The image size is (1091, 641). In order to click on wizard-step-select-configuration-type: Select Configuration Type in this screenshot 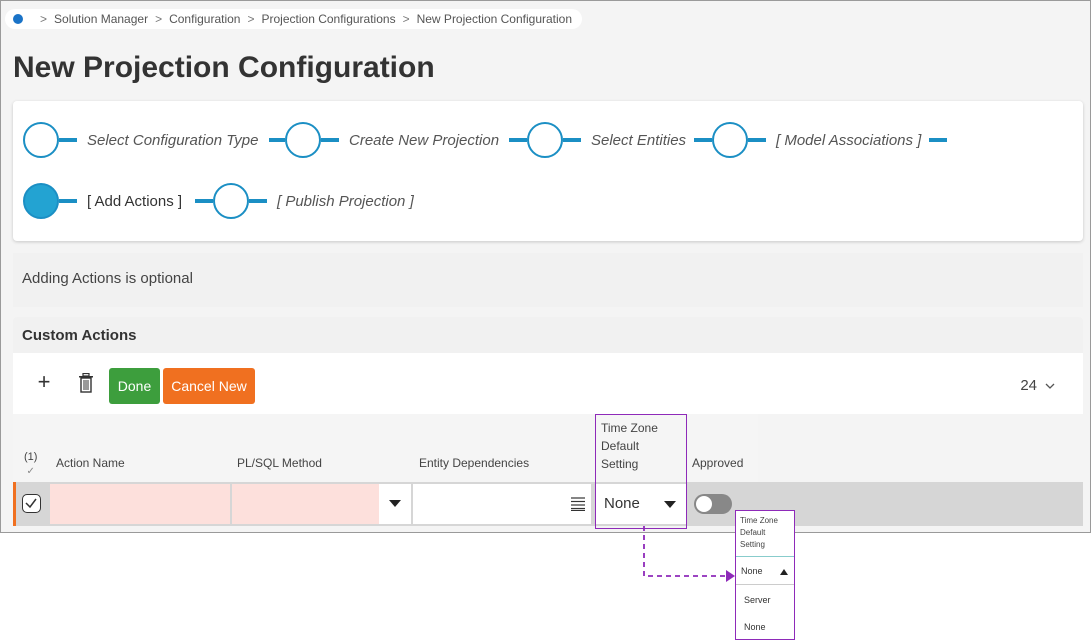, I will do `click(140, 140)`.